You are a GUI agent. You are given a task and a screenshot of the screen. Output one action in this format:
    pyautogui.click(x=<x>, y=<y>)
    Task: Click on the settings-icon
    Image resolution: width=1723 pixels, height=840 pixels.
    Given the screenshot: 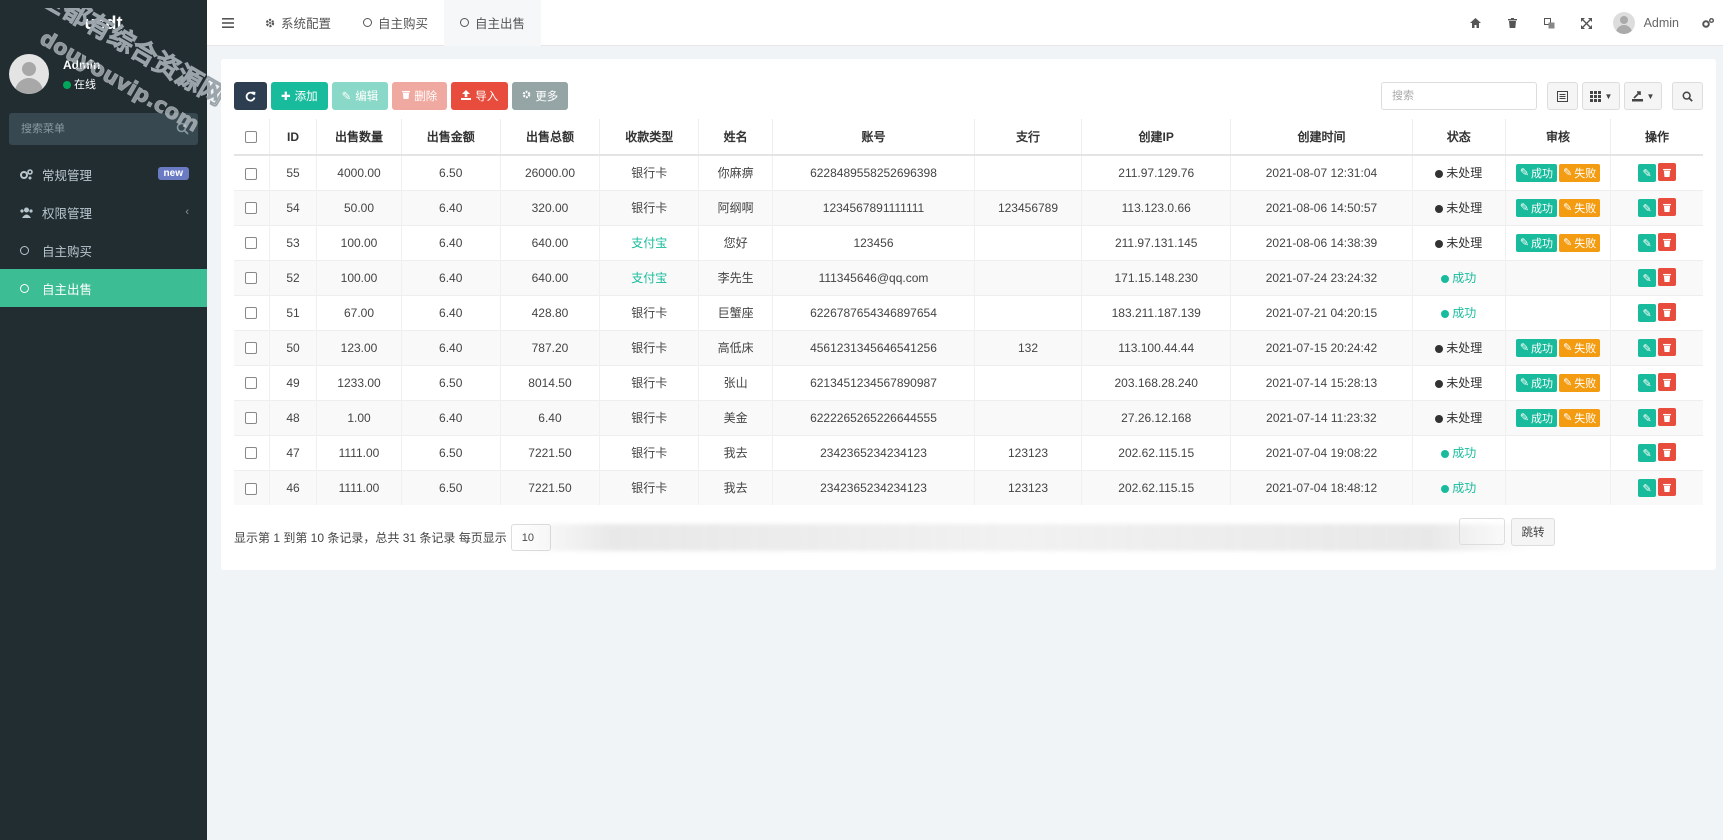 What is the action you would take?
    pyautogui.click(x=1708, y=23)
    